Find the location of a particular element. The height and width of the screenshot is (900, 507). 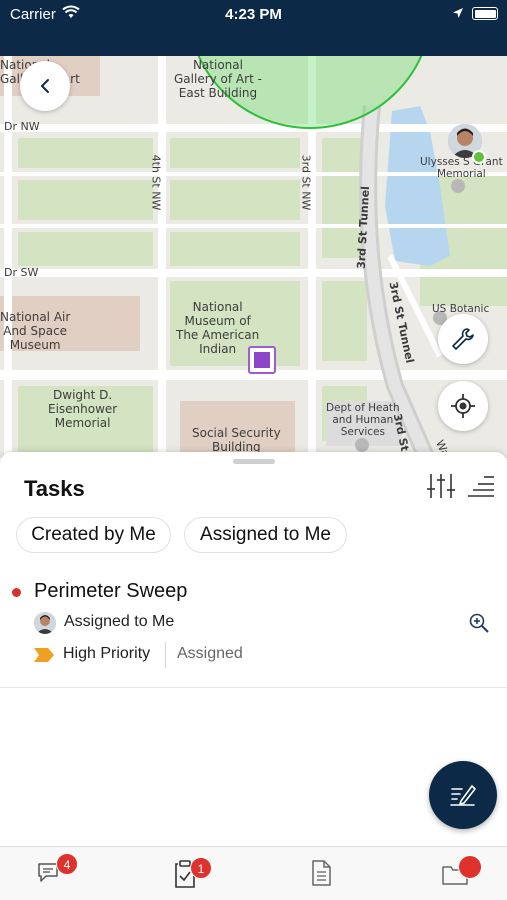

map-label-american-indian: National Museum of The American Indian is located at coordinates (218, 328).